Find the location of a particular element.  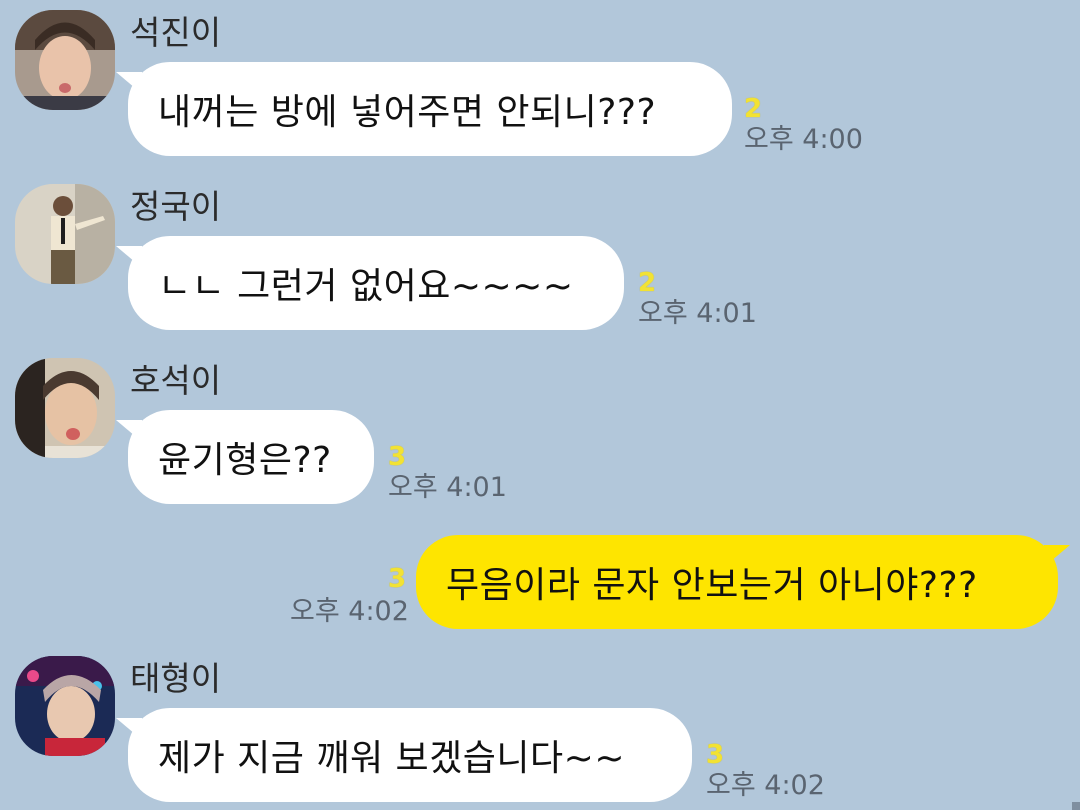

message-text: 윤기형은?? is located at coordinates (245, 460).